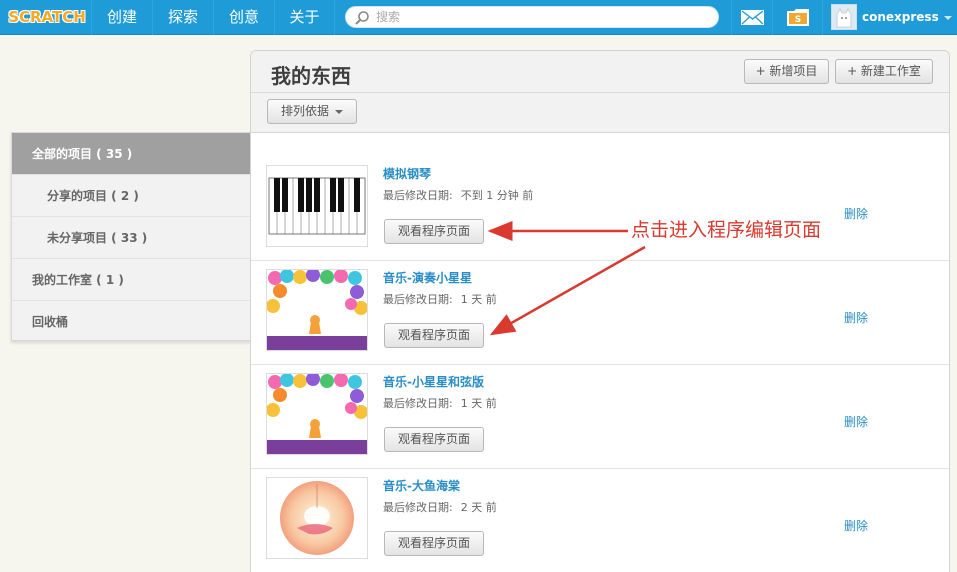  What do you see at coordinates (131, 154) in the screenshot?
I see `sidebar-item-all-projects: 全部的项目 ( 35 )` at bounding box center [131, 154].